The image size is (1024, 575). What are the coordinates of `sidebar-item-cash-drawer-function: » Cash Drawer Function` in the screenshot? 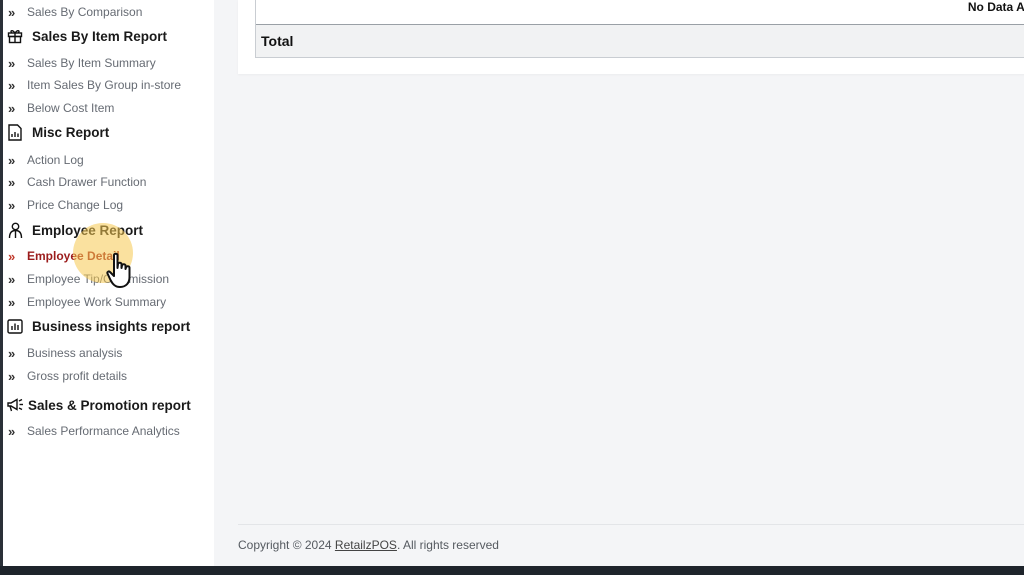 It's located at (77, 182).